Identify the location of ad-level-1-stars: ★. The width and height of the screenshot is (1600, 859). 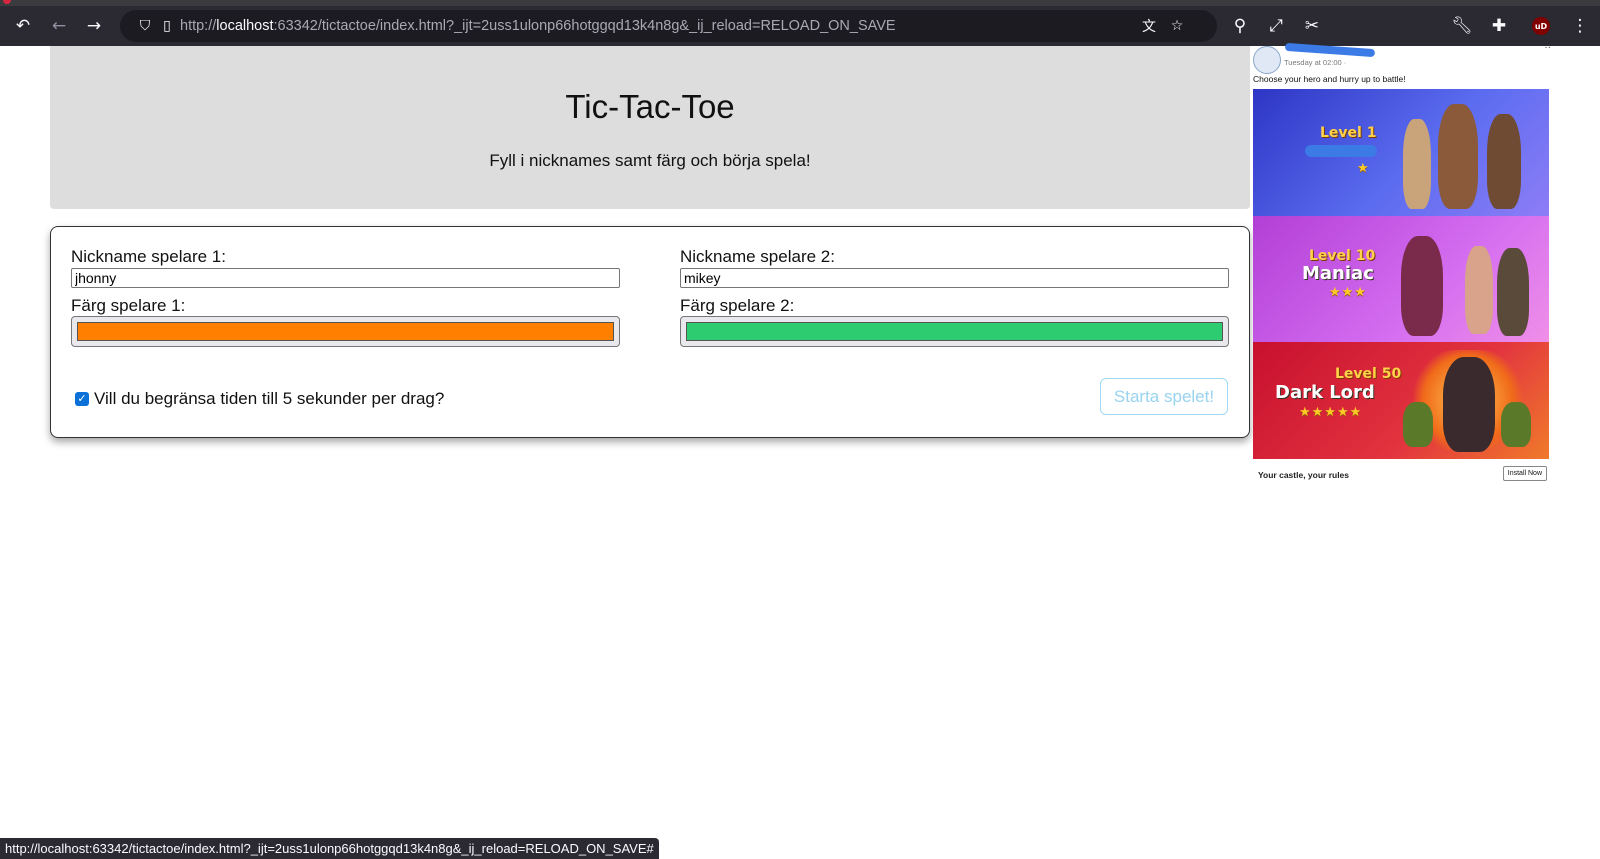
(1363, 168).